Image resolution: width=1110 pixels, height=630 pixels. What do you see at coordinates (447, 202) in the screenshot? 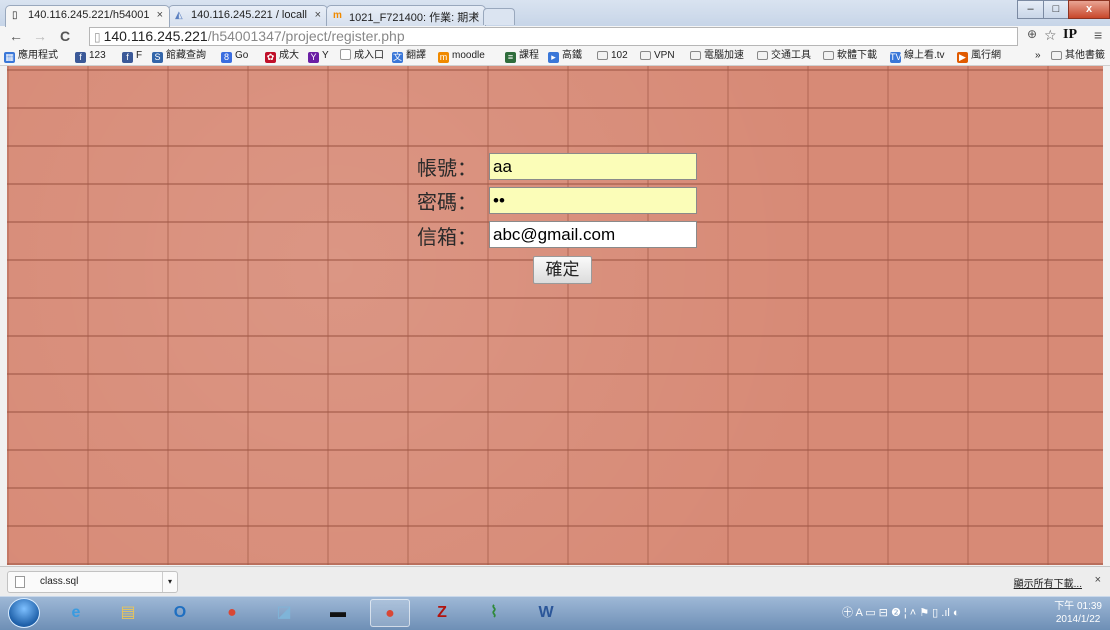
I see `password-label: 密碼：` at bounding box center [447, 202].